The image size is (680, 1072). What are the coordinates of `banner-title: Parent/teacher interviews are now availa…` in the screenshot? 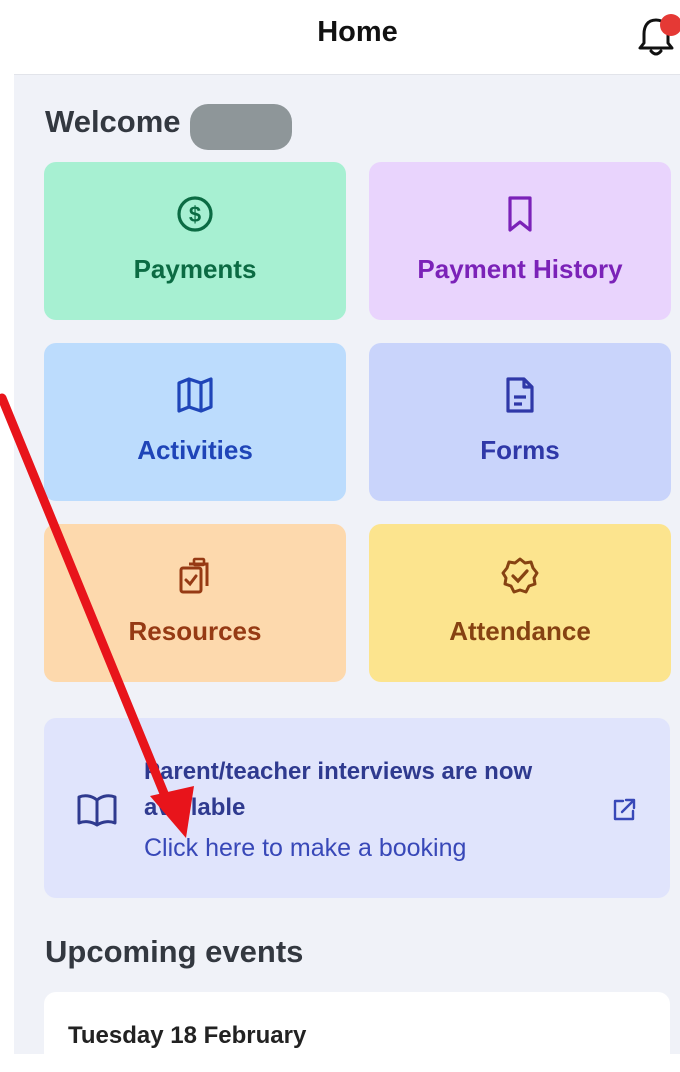 It's located at (338, 789).